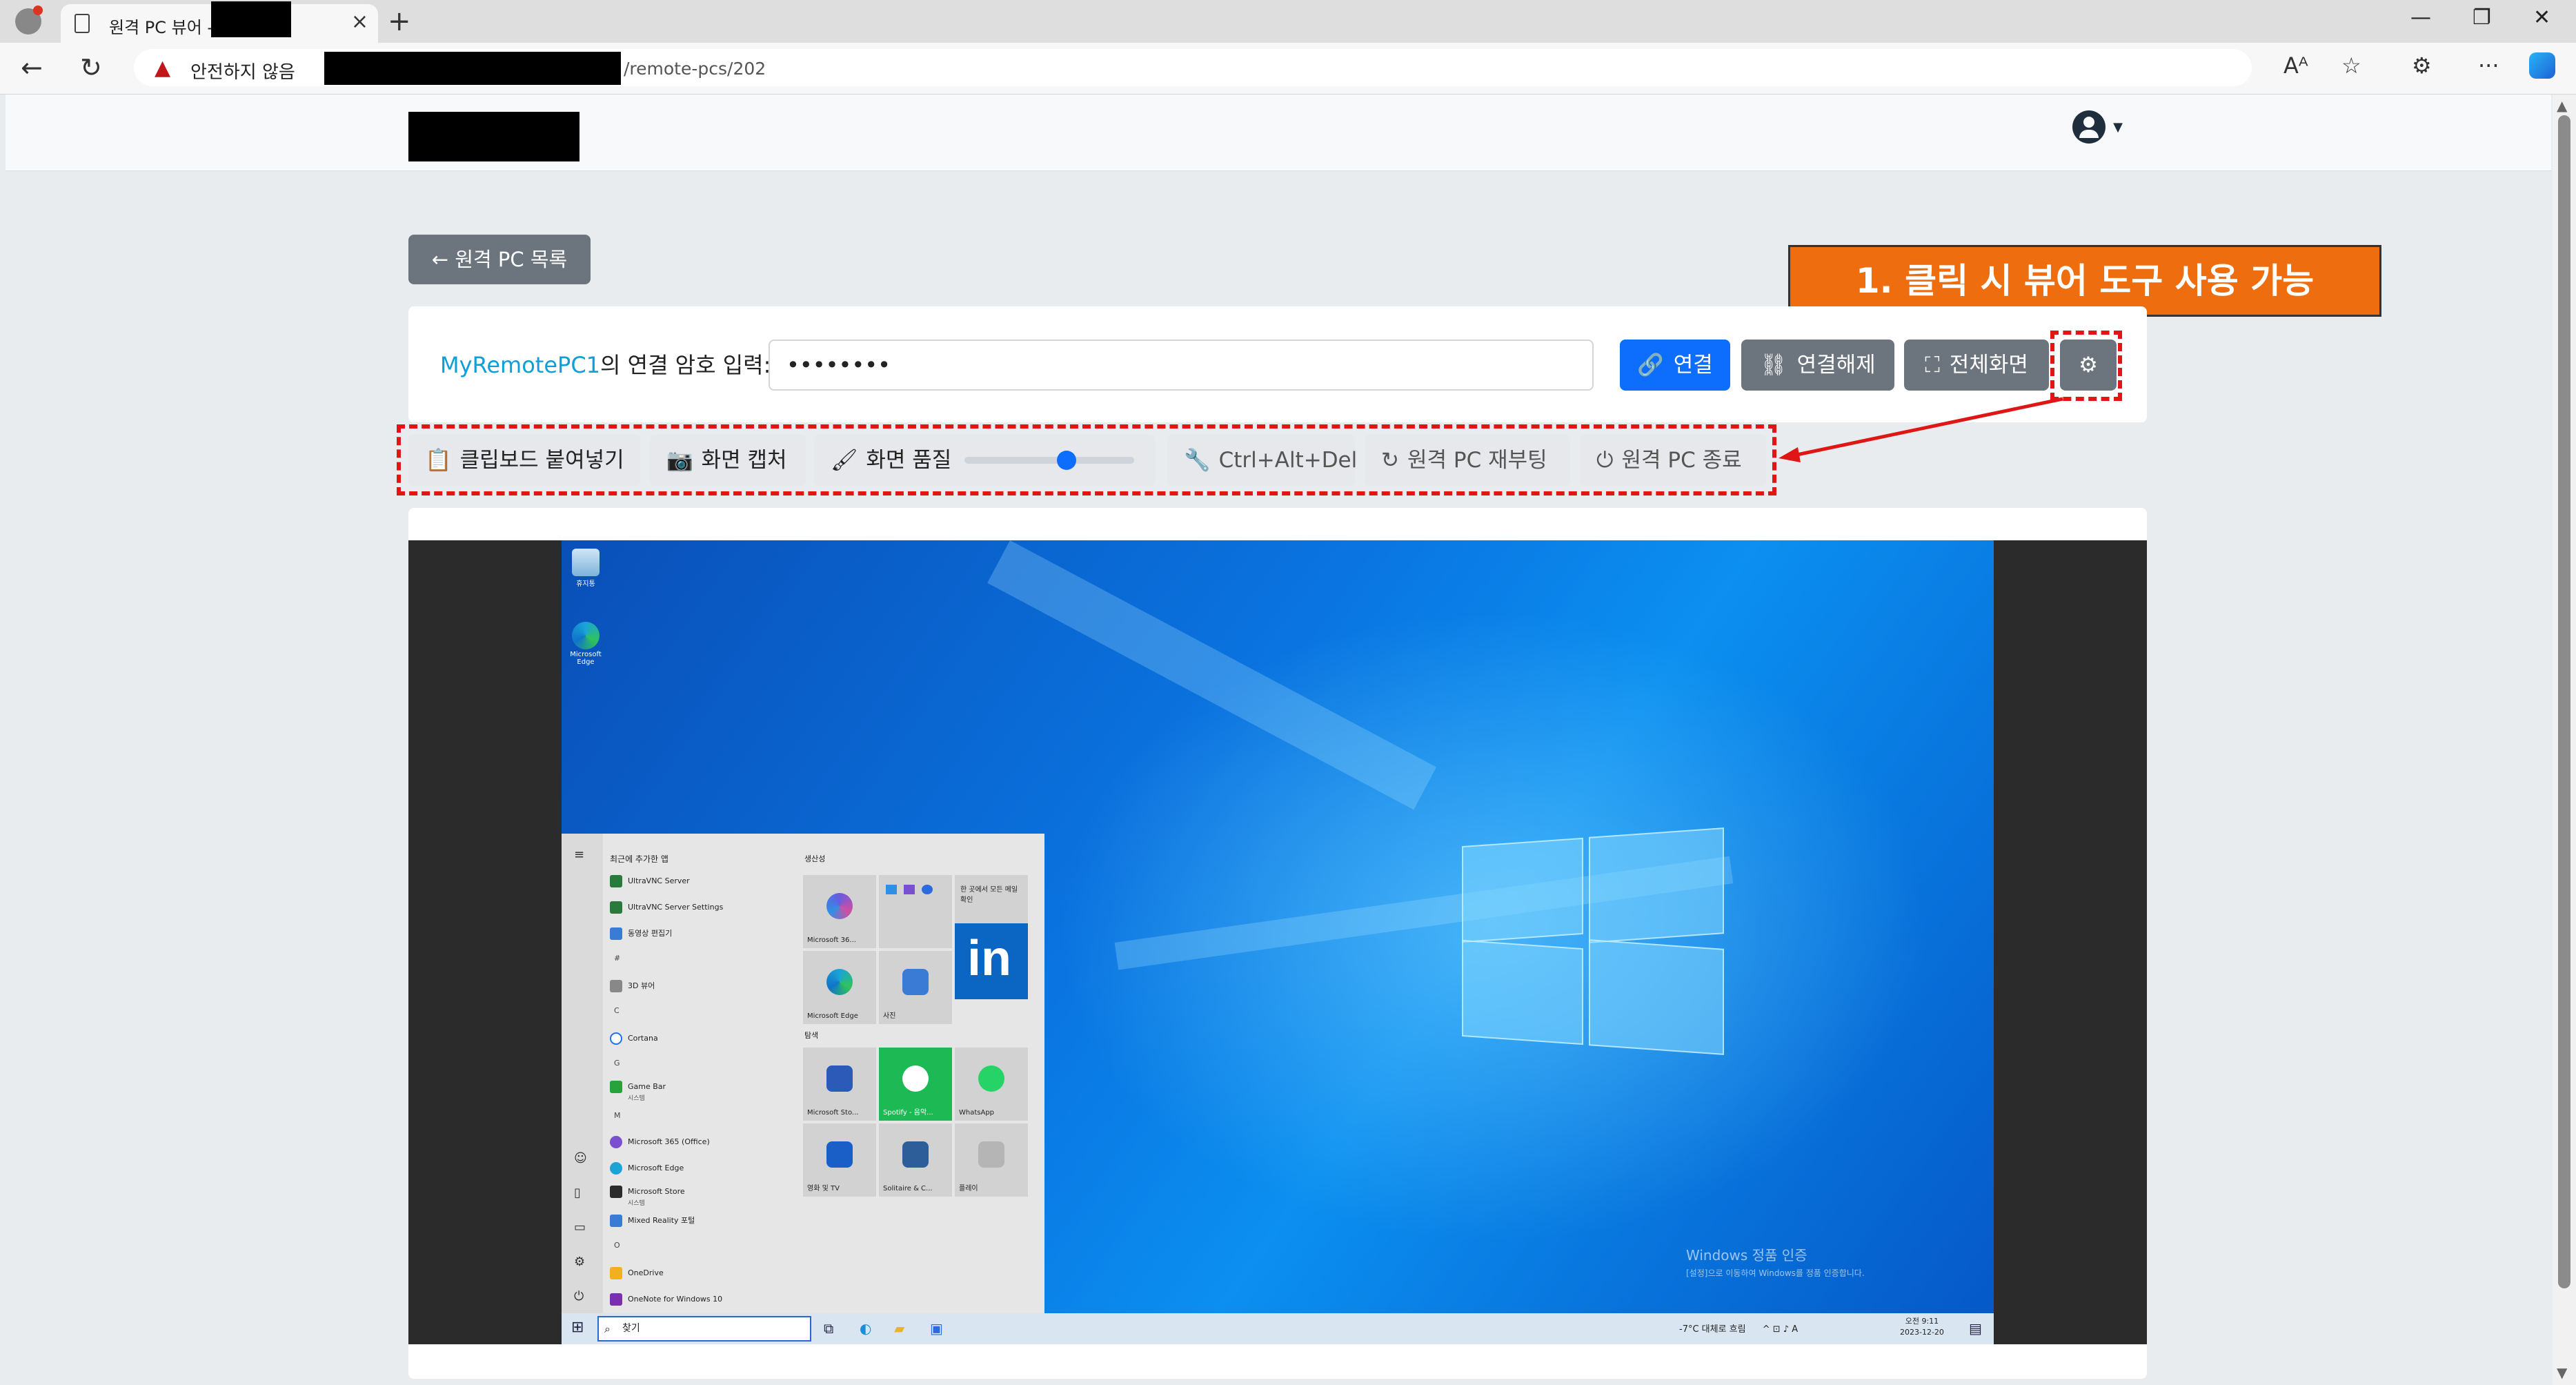 The width and height of the screenshot is (2576, 1385). What do you see at coordinates (2488, 65) in the screenshot?
I see `more-icon: ···` at bounding box center [2488, 65].